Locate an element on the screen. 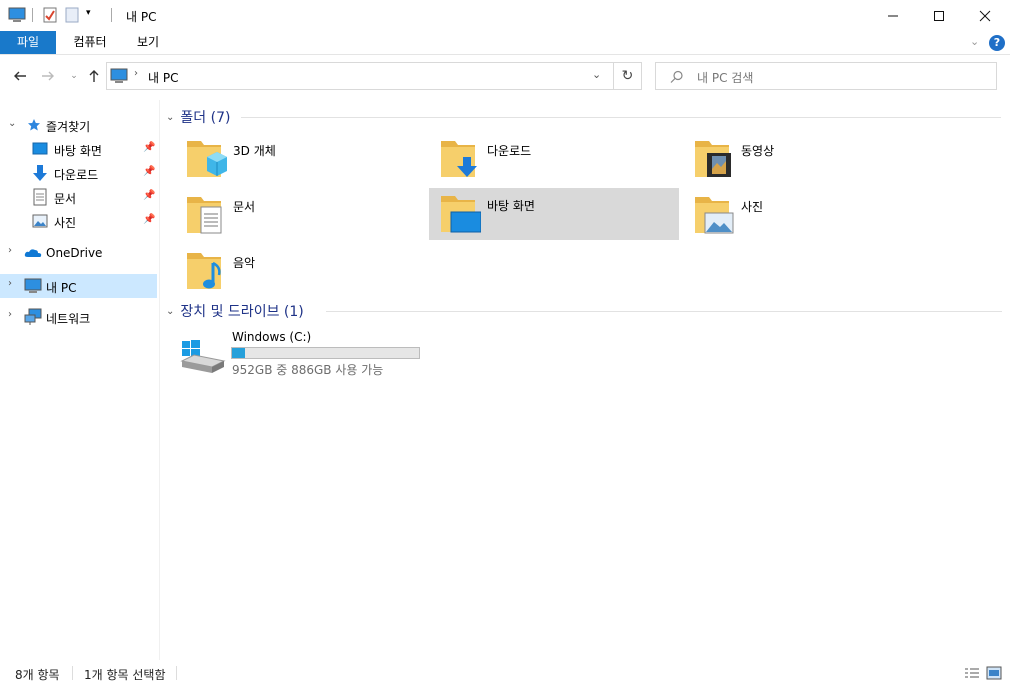 This screenshot has width=1010, height=686. ribbon-tabs: 파일 컴퓨터 보기 ⌄ ? is located at coordinates (505, 43).